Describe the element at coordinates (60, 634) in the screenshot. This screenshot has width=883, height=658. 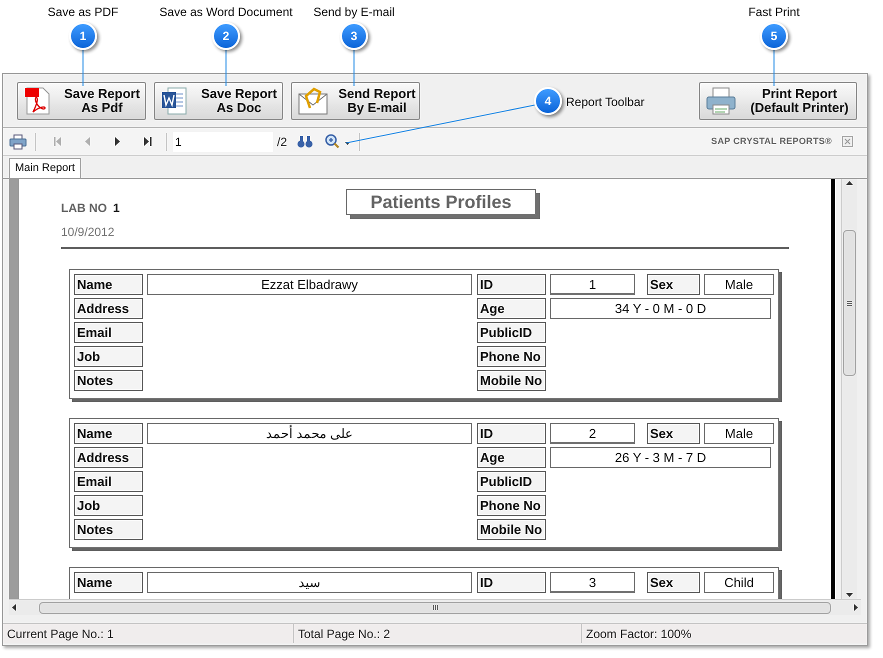
I see `status-text: Current Page No.: 1` at that location.